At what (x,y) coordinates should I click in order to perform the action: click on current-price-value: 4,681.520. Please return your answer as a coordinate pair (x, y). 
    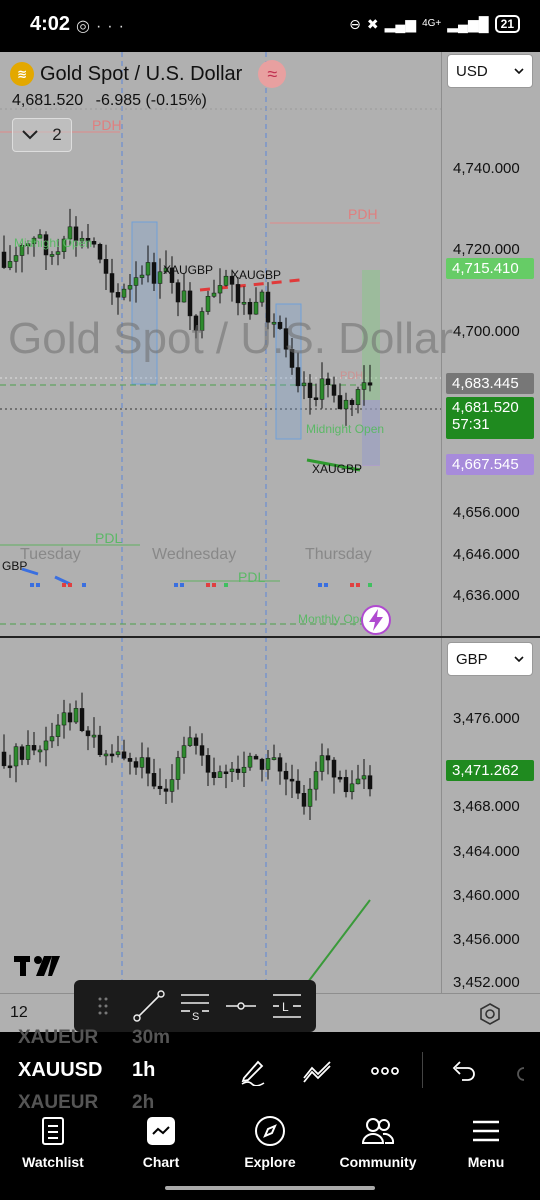
    Looking at the image, I should click on (485, 407).